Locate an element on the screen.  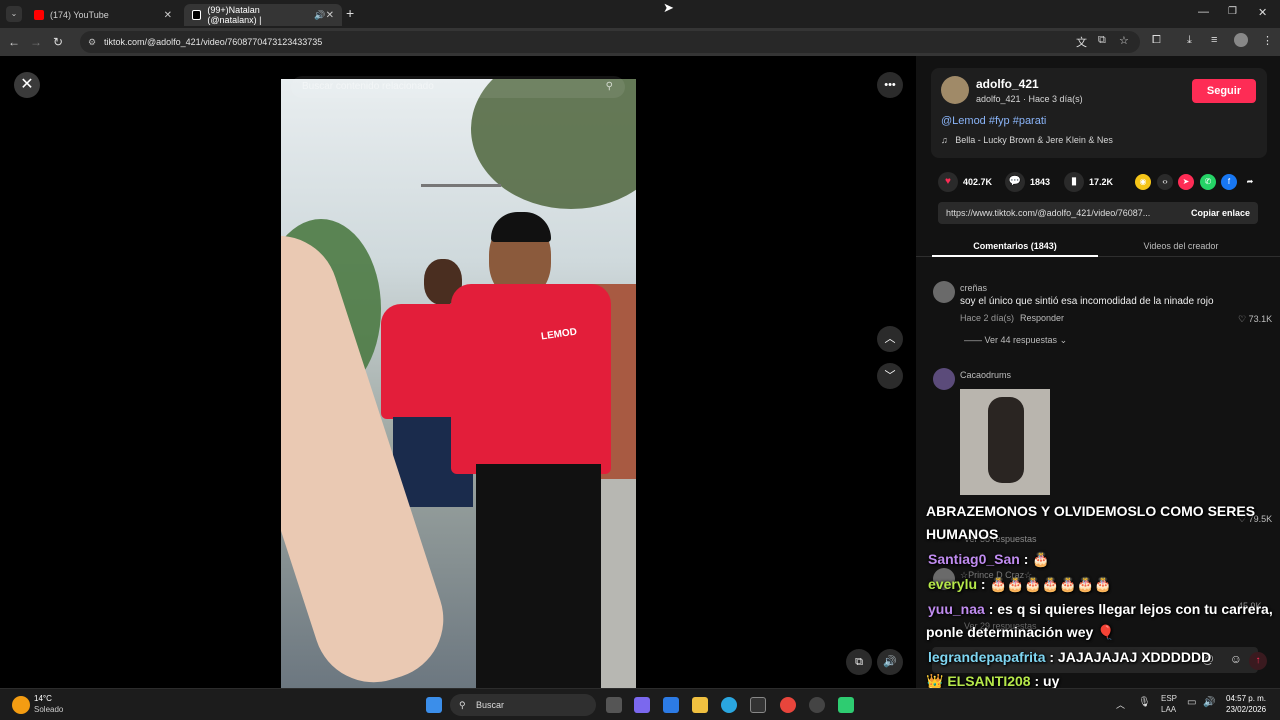
back-icon: ← is located at coordinates (14, 42).